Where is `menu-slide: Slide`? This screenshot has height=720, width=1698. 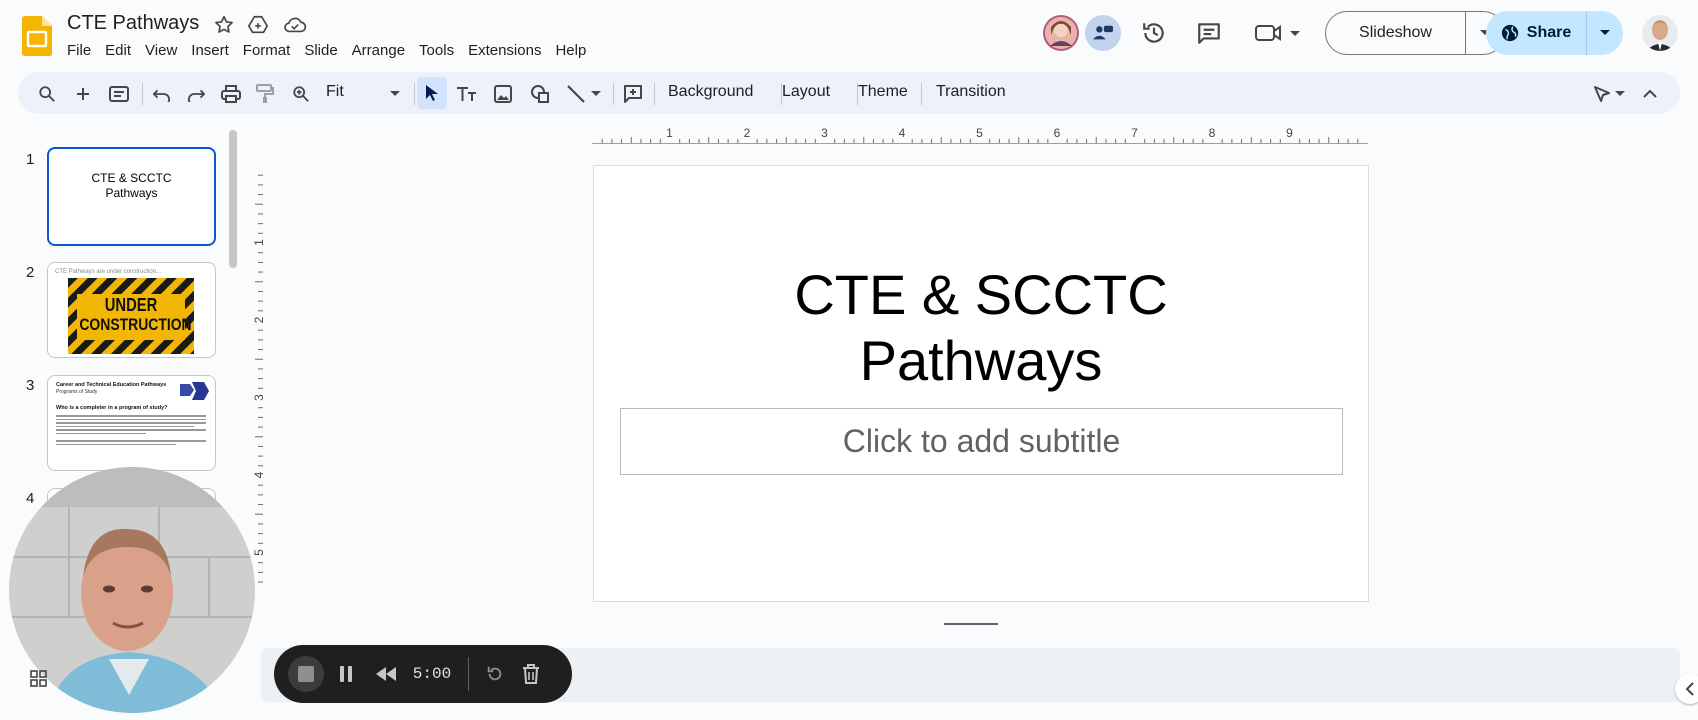
menu-slide: Slide is located at coordinates (320, 50).